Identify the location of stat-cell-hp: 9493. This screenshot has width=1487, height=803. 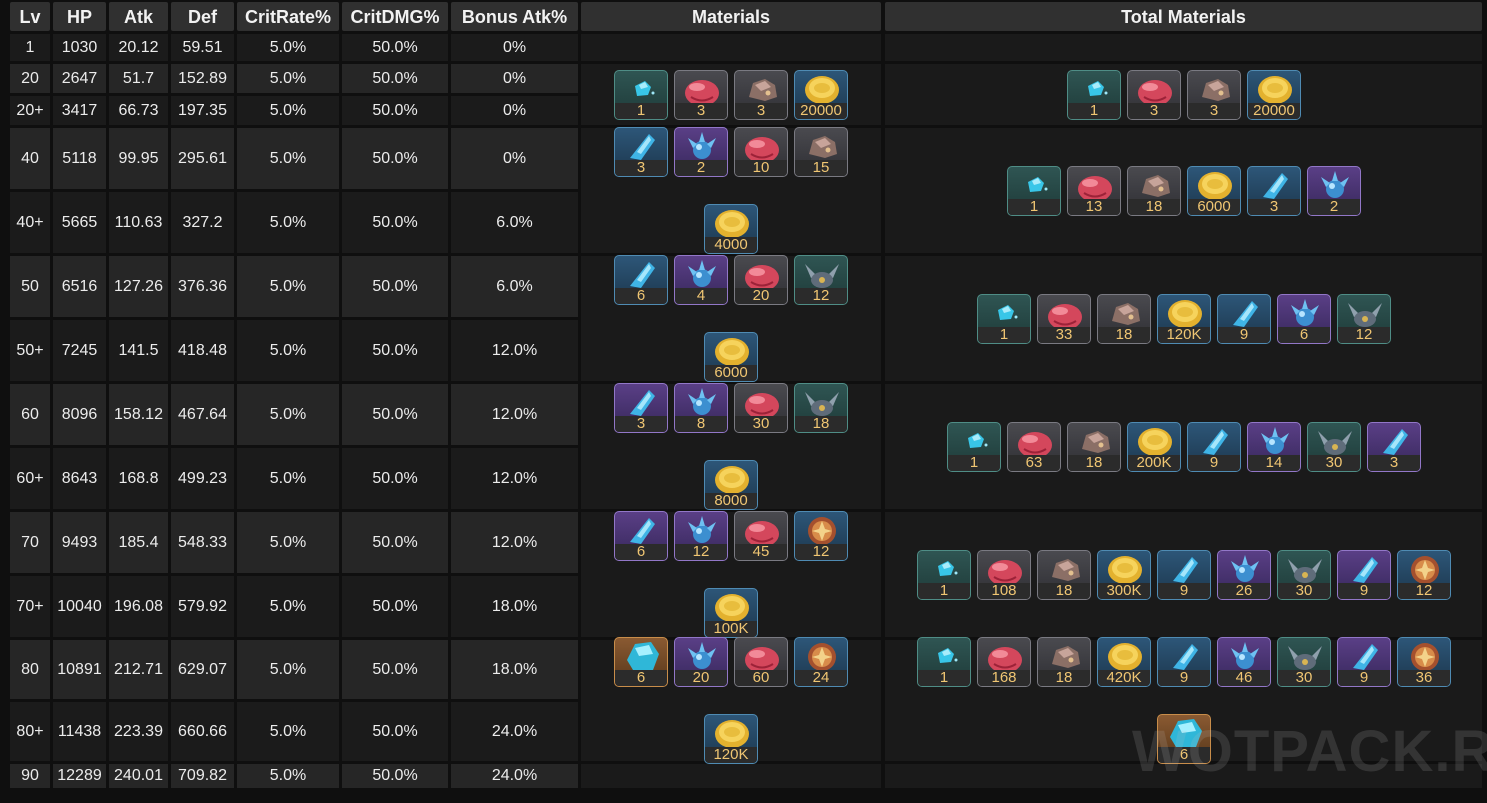
(79, 542).